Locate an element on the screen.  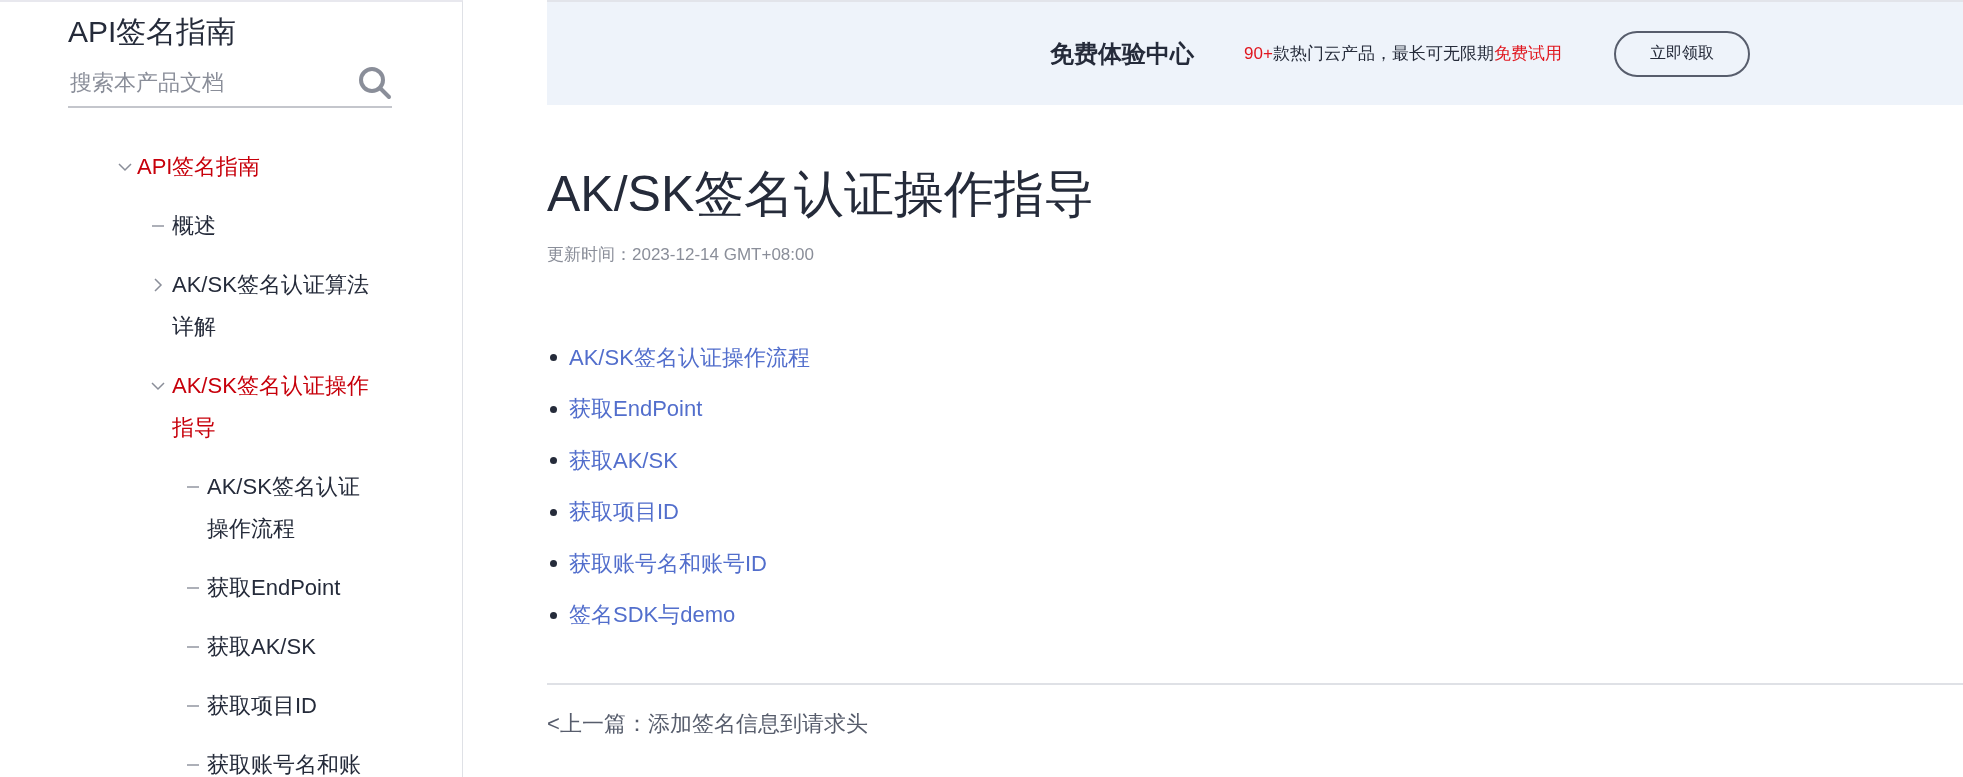
claim-button: 立即领取 is located at coordinates (1681, 53).